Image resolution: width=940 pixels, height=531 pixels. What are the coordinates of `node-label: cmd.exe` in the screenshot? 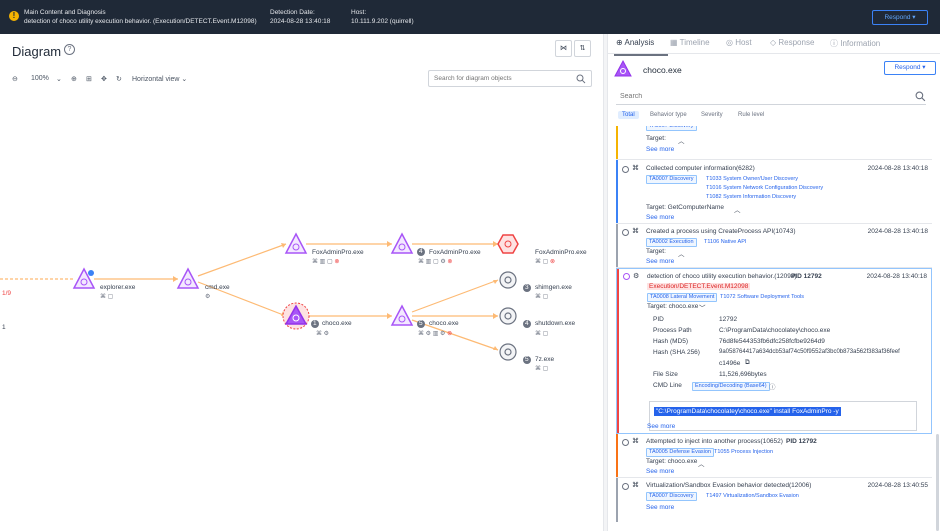 It's located at (217, 287).